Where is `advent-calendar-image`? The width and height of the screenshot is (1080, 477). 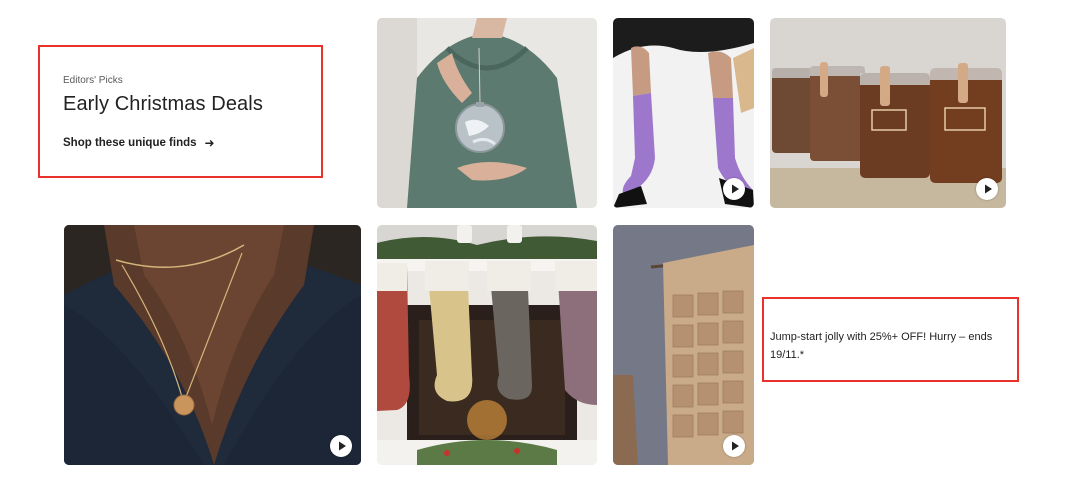 advent-calendar-image is located at coordinates (683, 345).